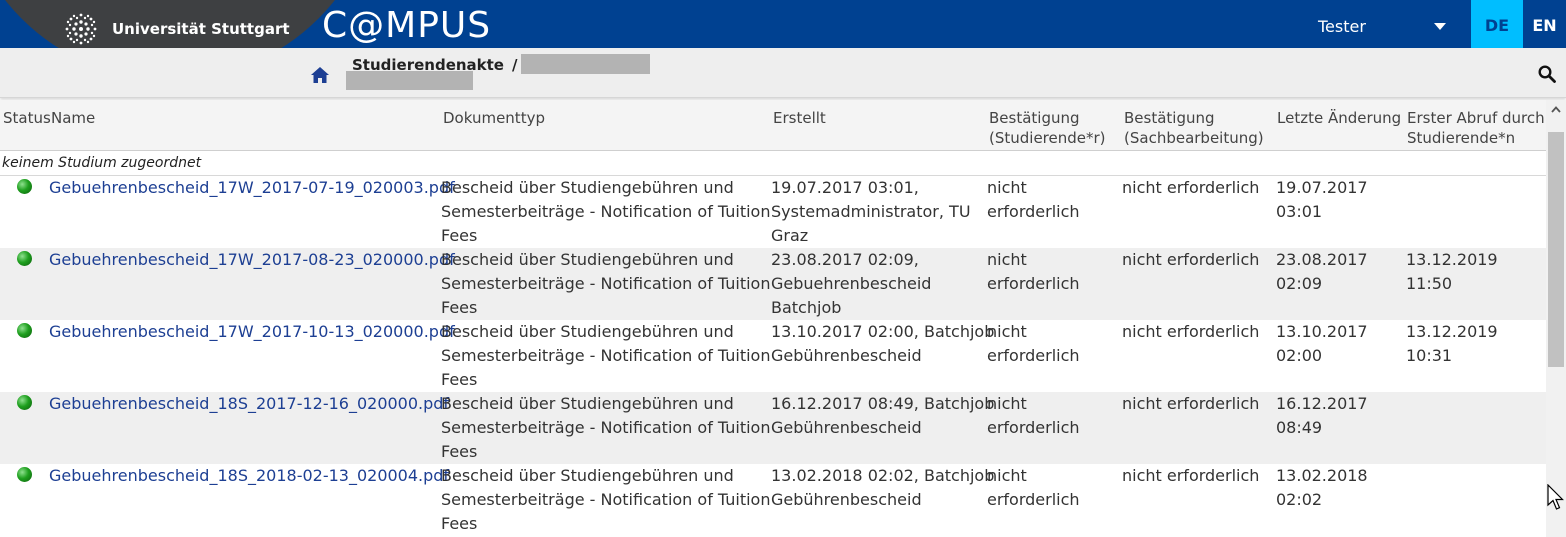 The width and height of the screenshot is (1566, 537). Describe the element at coordinates (1322, 272) in the screenshot. I see `last-change-cell: 23.08.2017 02:09` at that location.